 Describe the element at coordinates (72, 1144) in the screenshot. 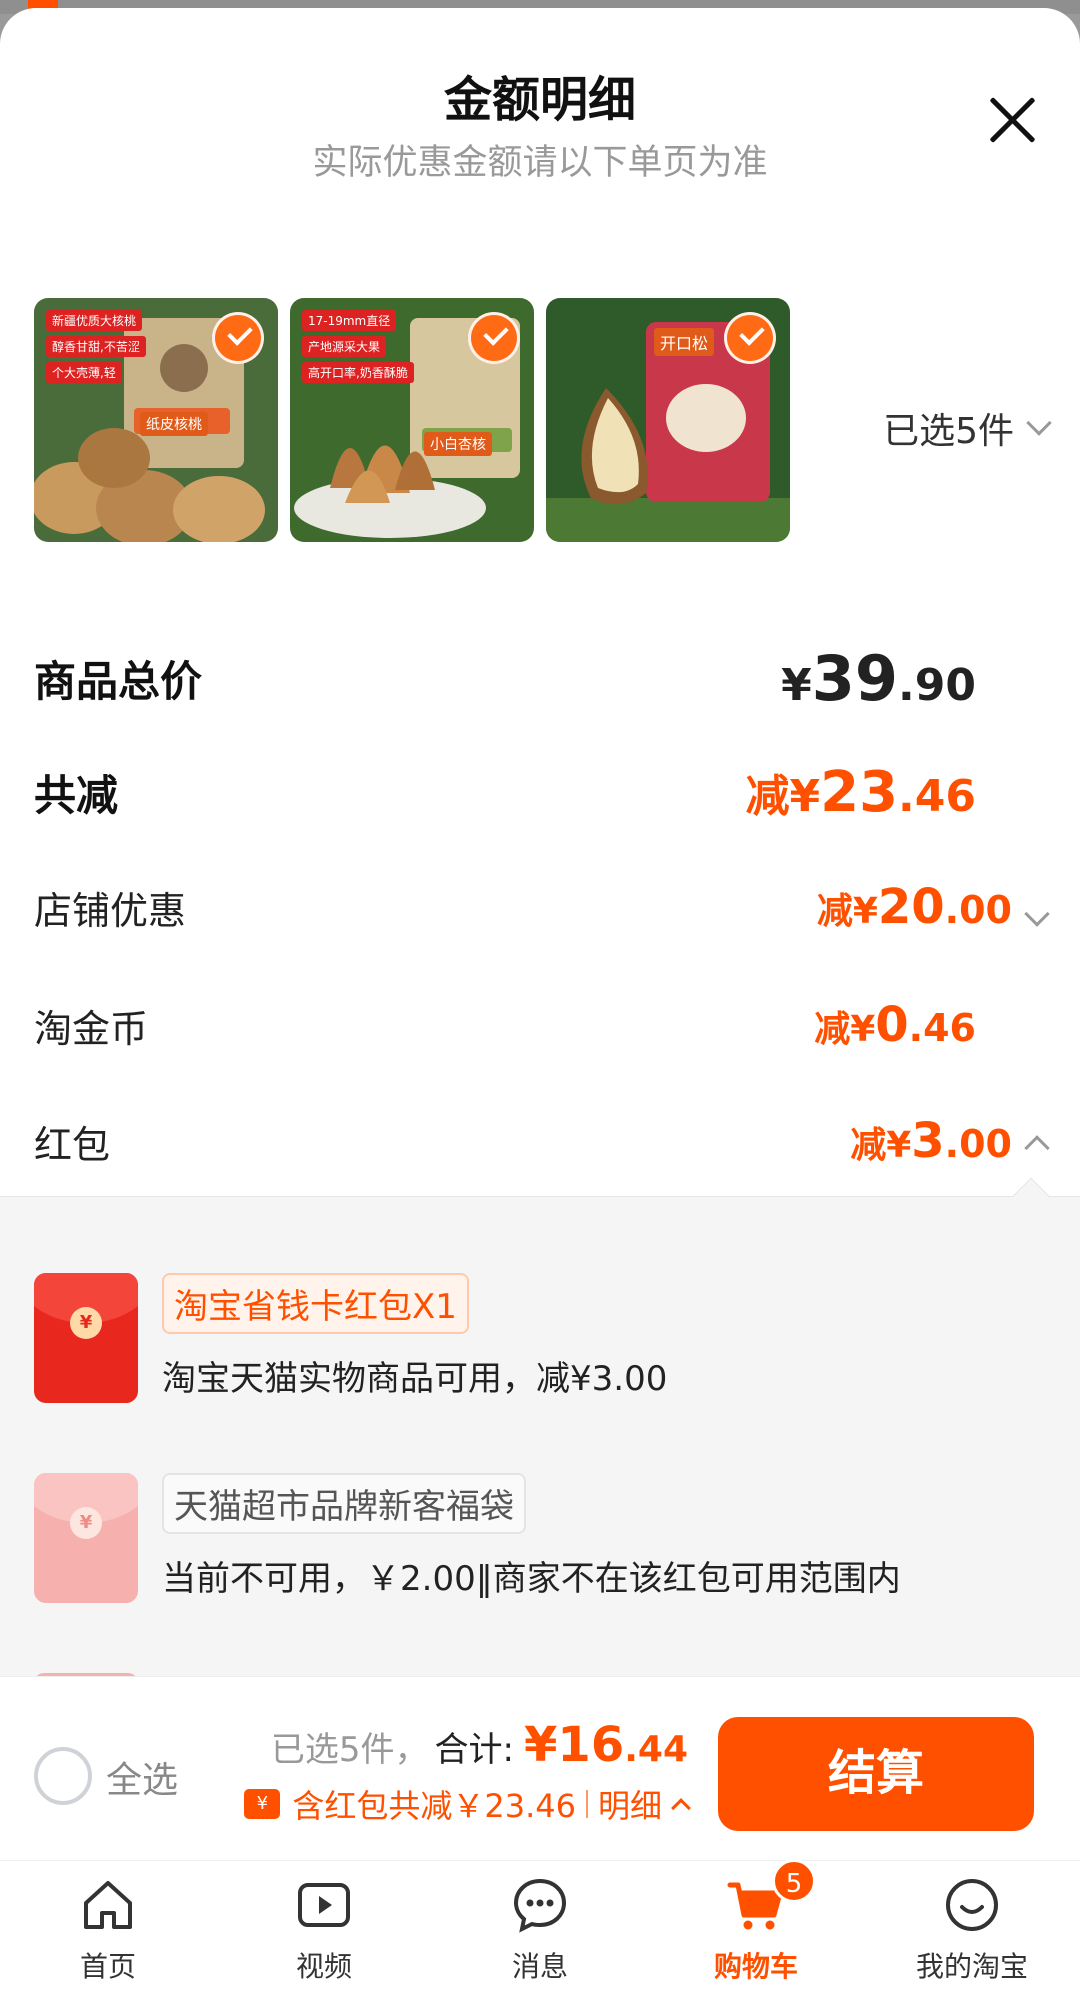

I see `redpacket-label: 红包` at that location.